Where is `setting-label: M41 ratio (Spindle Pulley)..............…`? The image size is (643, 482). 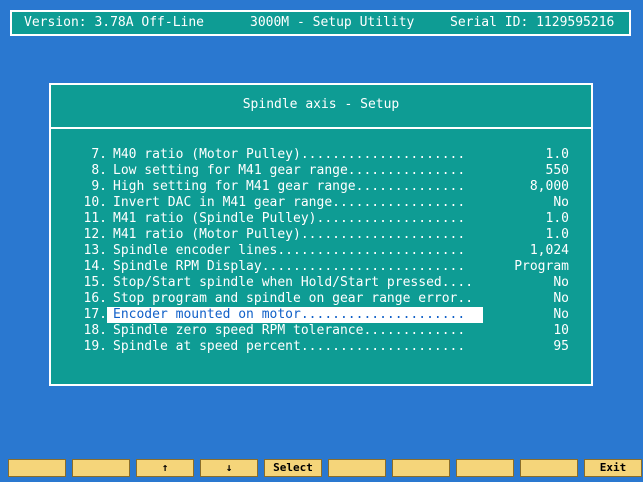
setting-label: M41 ratio (Spindle Pulley)..............… is located at coordinates (289, 218).